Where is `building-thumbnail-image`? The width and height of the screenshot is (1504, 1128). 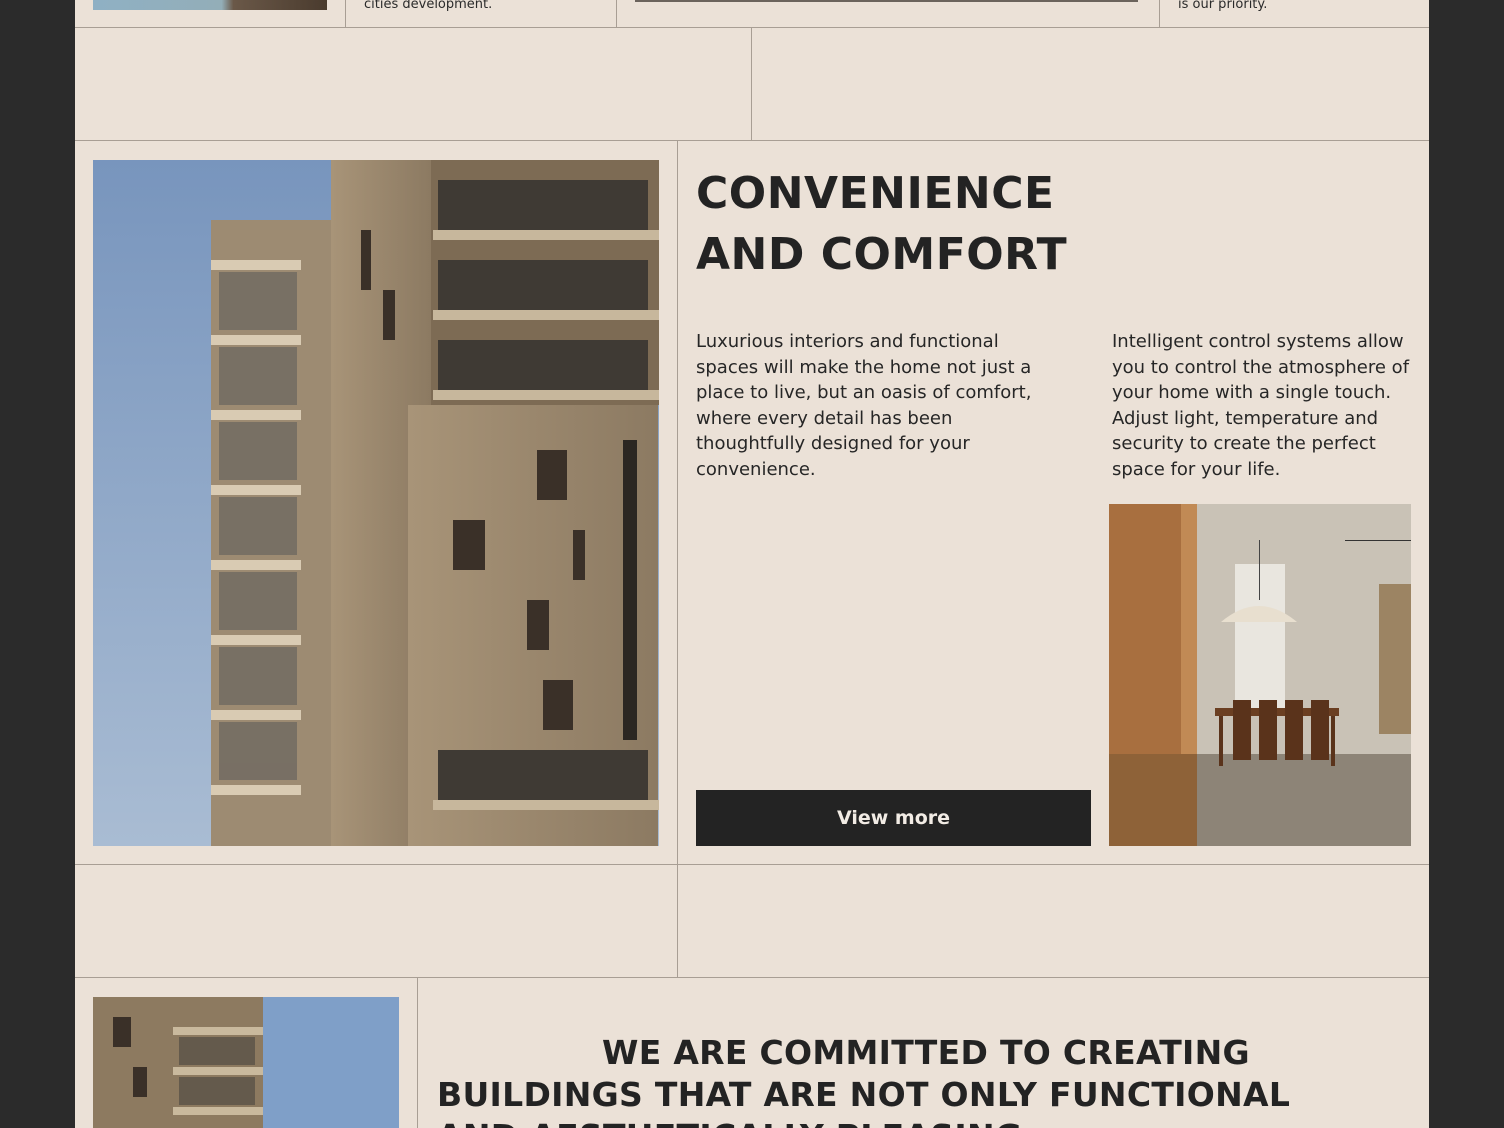
building-thumbnail-image is located at coordinates (246, 1062).